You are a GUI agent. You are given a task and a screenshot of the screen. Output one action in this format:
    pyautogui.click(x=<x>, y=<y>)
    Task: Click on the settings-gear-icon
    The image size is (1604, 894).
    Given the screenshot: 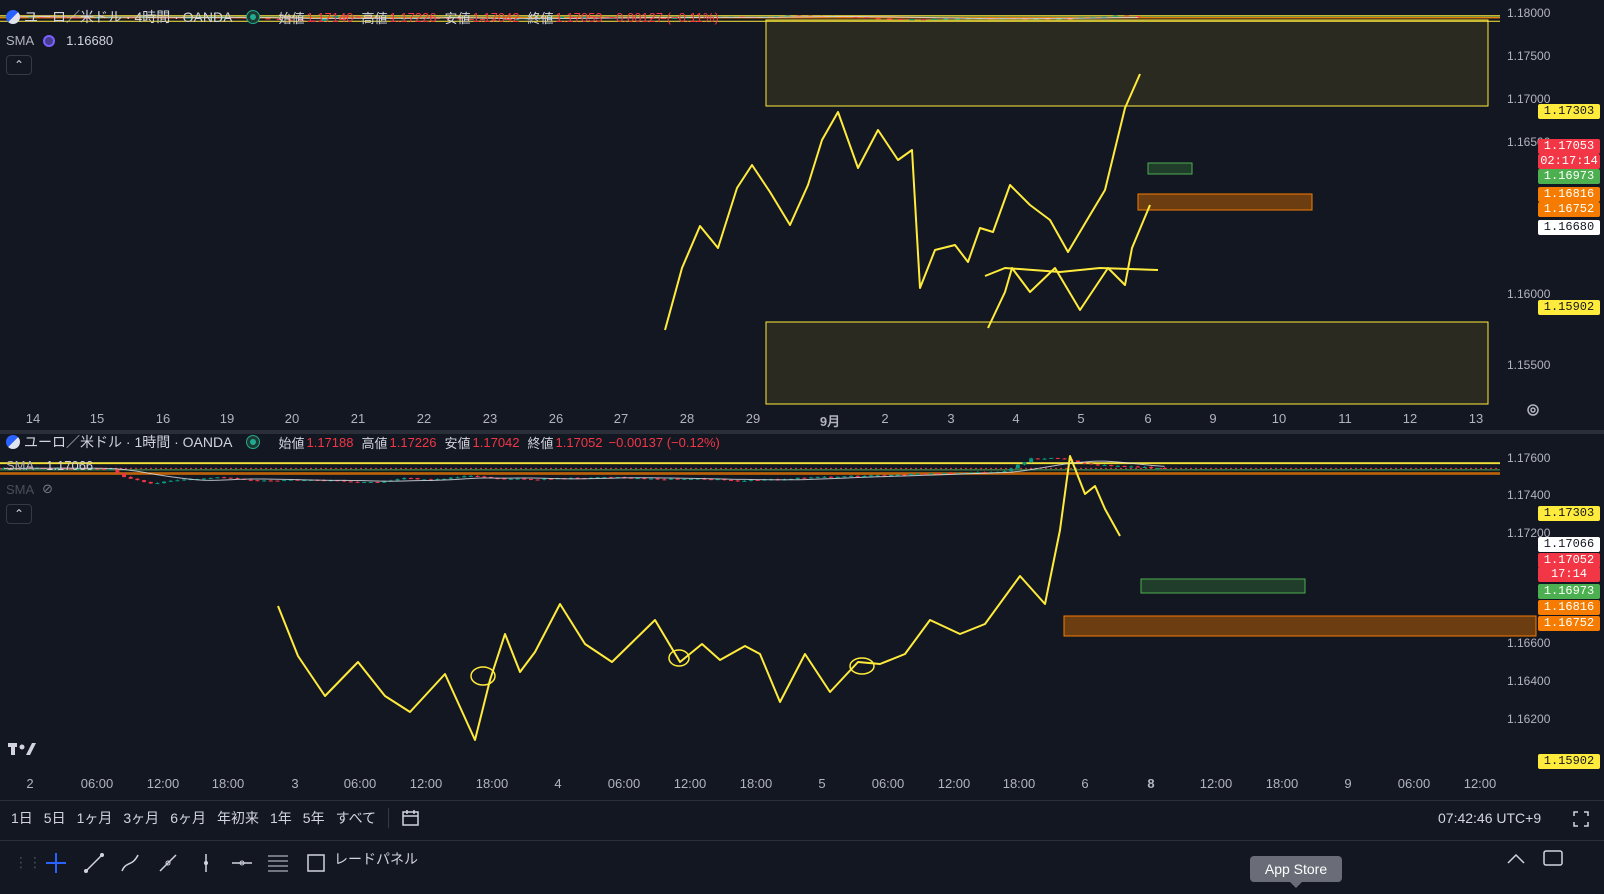 What is the action you would take?
    pyautogui.click(x=1533, y=410)
    